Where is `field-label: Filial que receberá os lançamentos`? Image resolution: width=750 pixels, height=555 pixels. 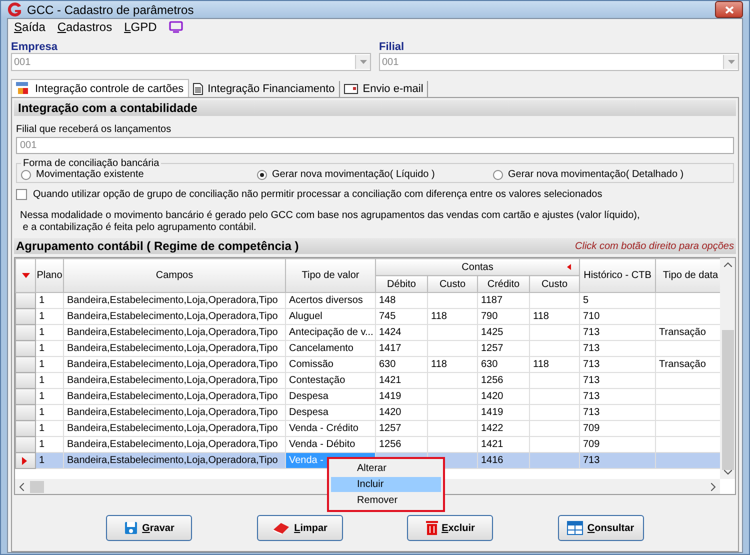 field-label: Filial que receberá os lançamentos is located at coordinates (94, 129).